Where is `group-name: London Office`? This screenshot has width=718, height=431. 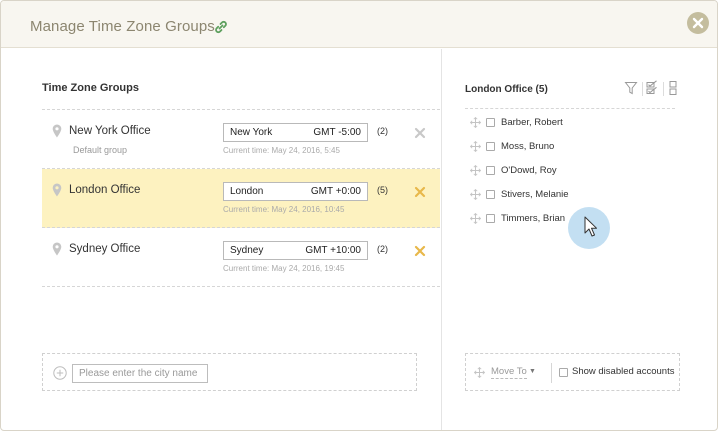 group-name: London Office is located at coordinates (105, 190).